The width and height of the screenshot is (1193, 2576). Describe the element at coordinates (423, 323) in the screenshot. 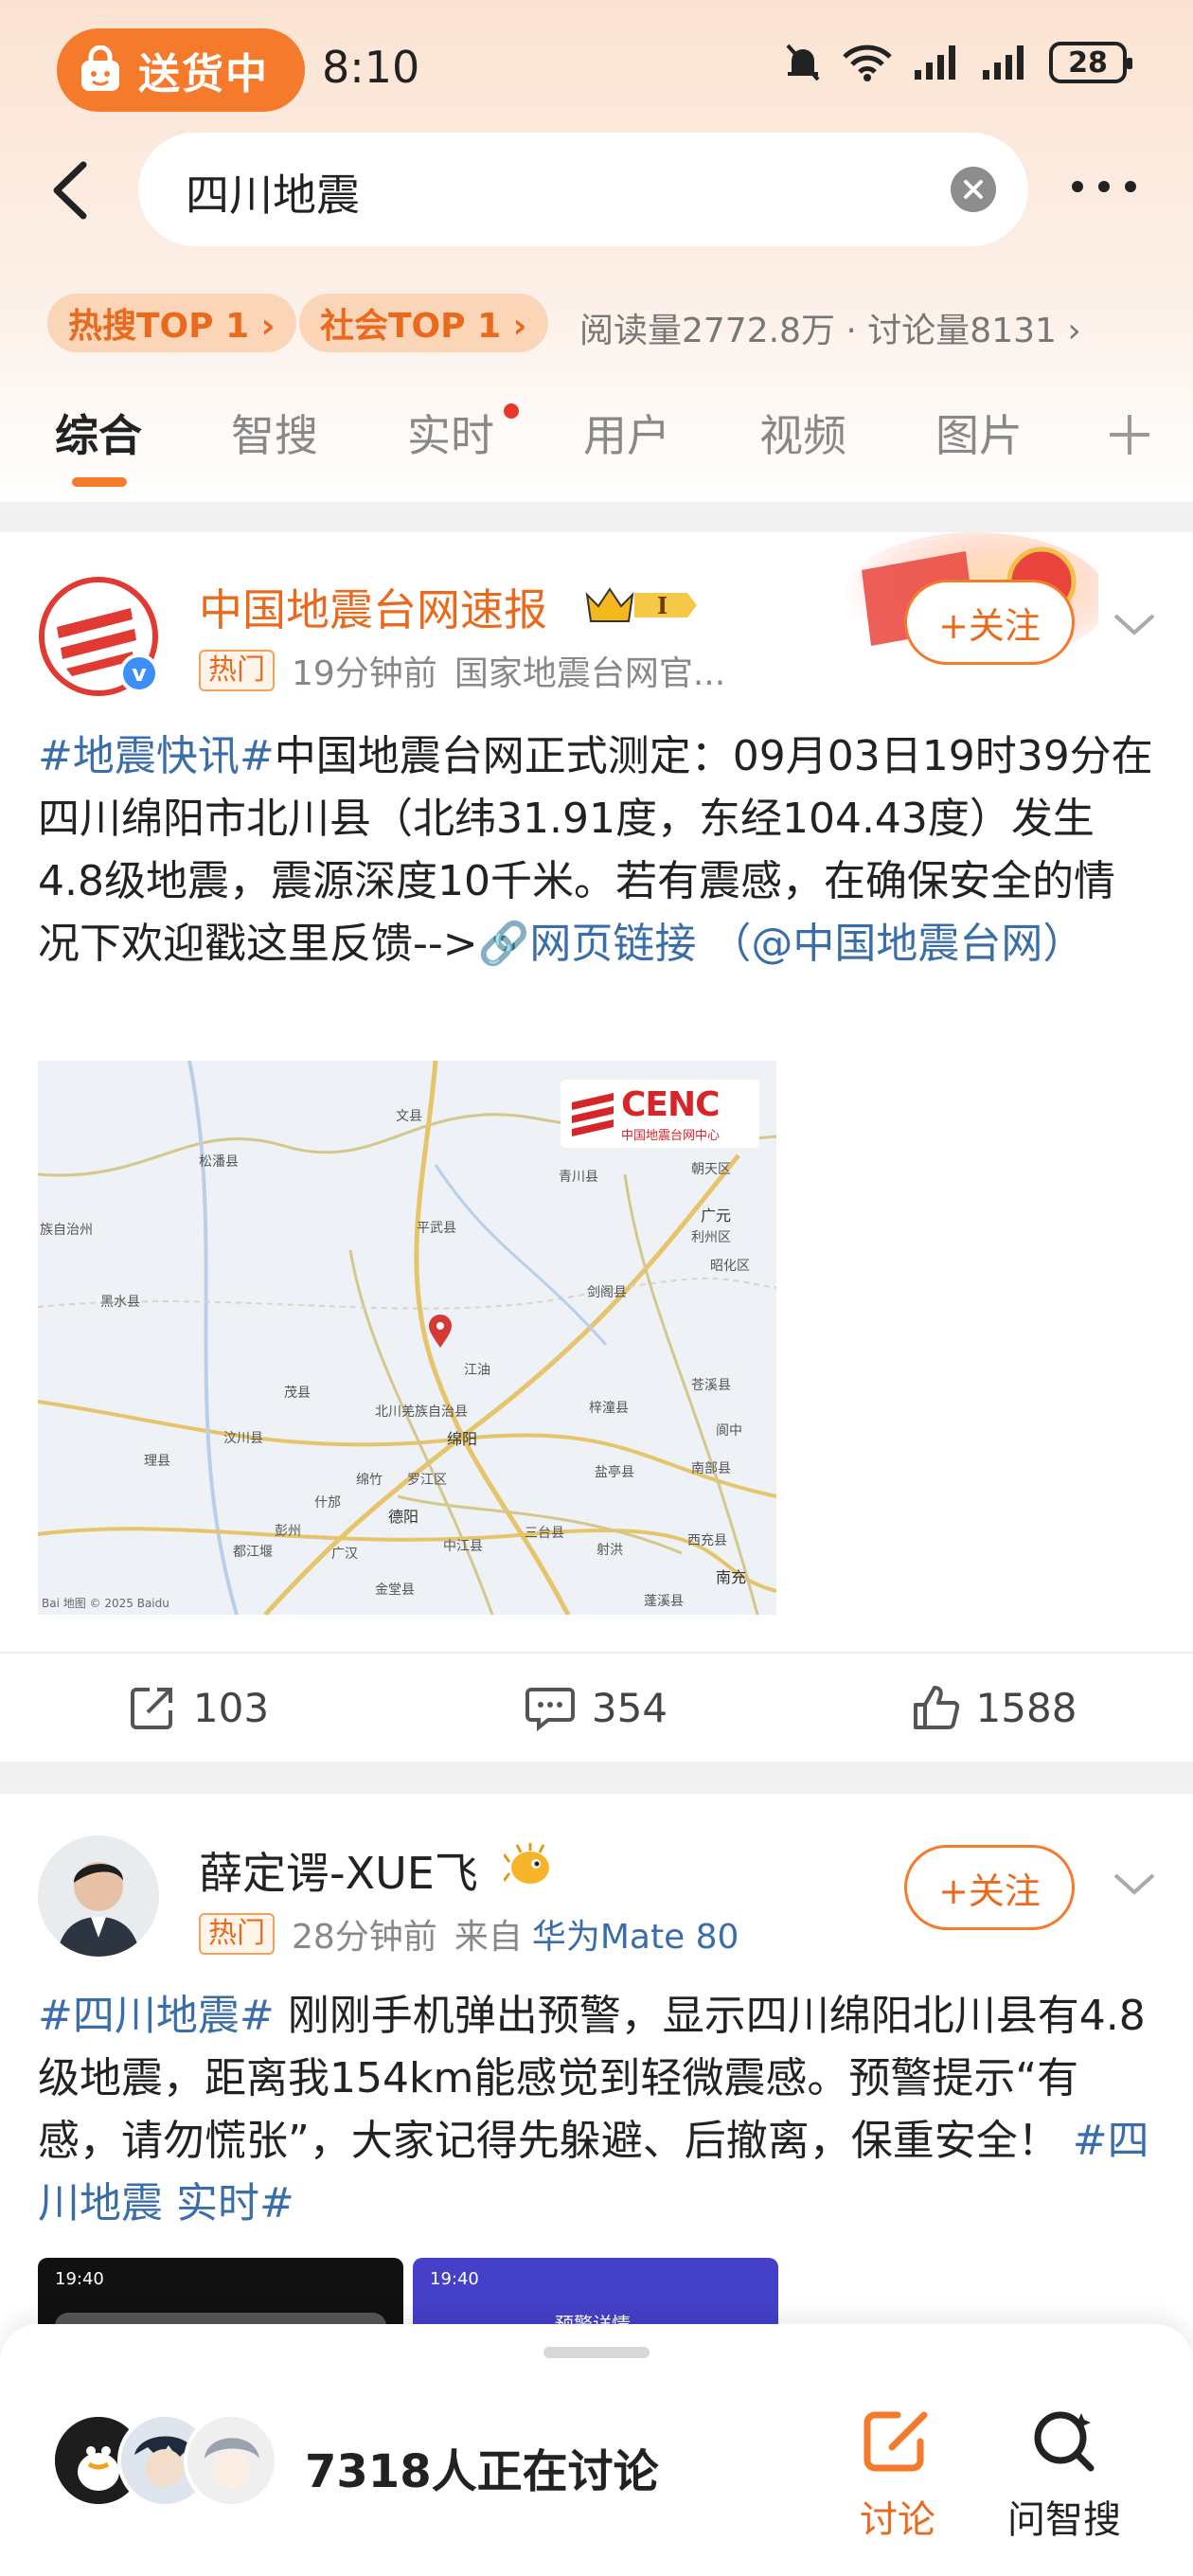

I see `social-rank-chip: 社会TOP 1 ›` at that location.